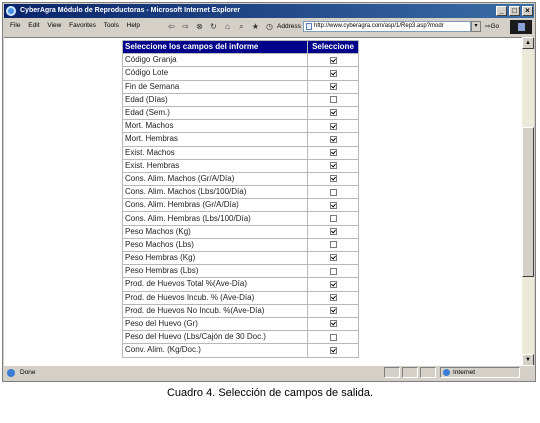 The height and width of the screenshot is (423, 540). I want to click on table-row: Prod. de Huevos No Incub. %(Ave-Día), so click(240, 310).